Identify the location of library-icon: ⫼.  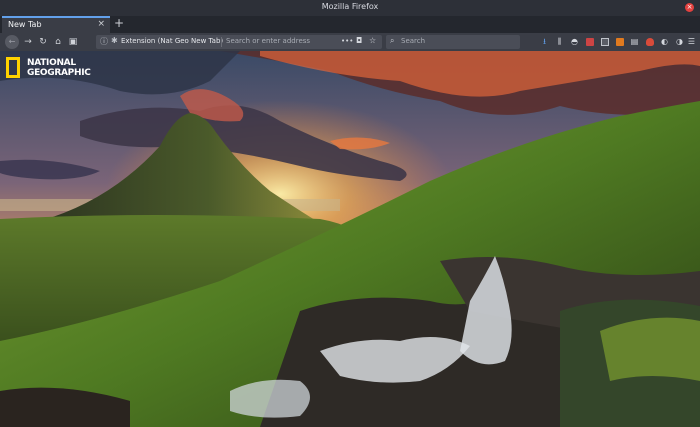
(559, 42).